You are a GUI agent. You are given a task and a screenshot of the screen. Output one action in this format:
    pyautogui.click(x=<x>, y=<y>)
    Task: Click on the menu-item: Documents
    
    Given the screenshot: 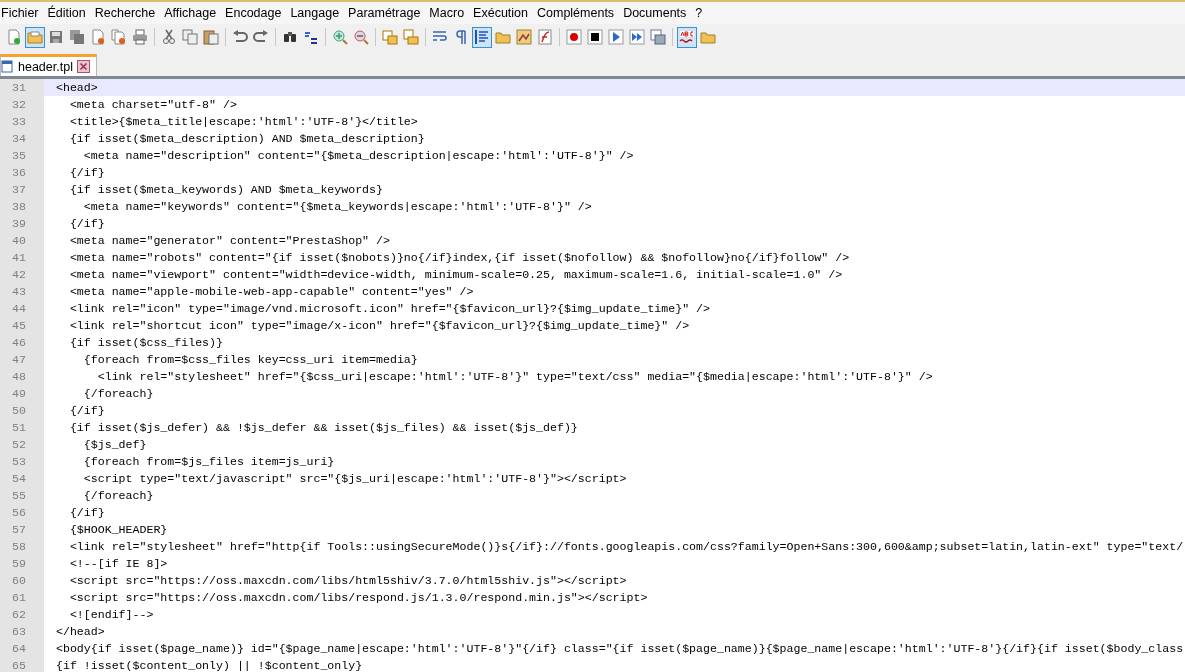 What is the action you would take?
    pyautogui.click(x=657, y=13)
    